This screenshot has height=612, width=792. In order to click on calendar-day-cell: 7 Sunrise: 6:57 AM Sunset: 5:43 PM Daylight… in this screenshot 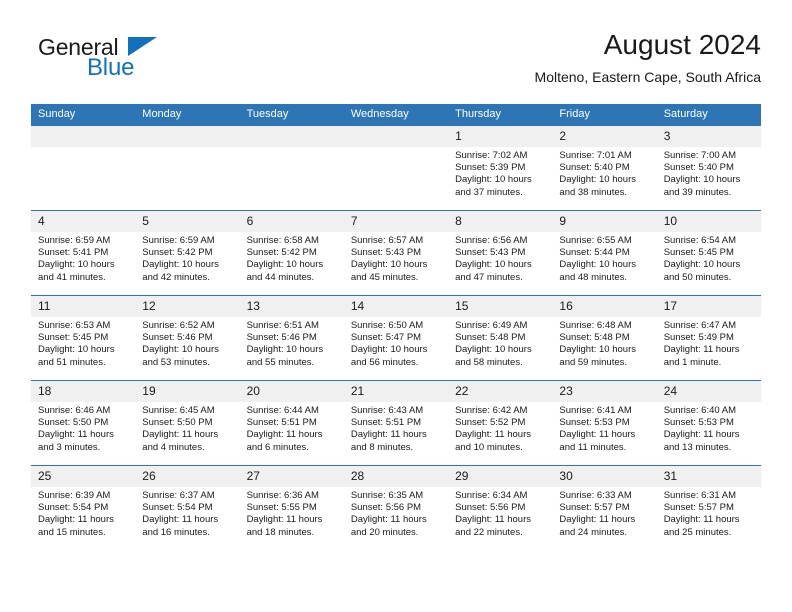, I will do `click(396, 253)`.